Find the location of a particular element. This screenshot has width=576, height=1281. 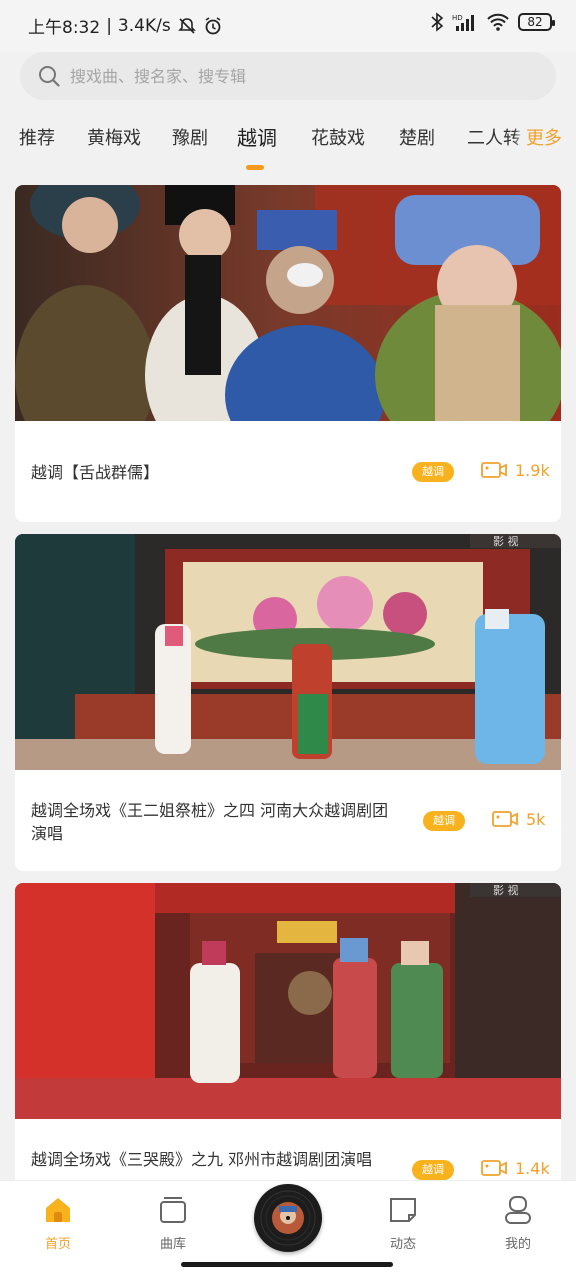

category-tabs: 推荐 黄梅戏 豫剧 越调 花鼓戏 楚剧 二人转 is located at coordinates (288, 139).